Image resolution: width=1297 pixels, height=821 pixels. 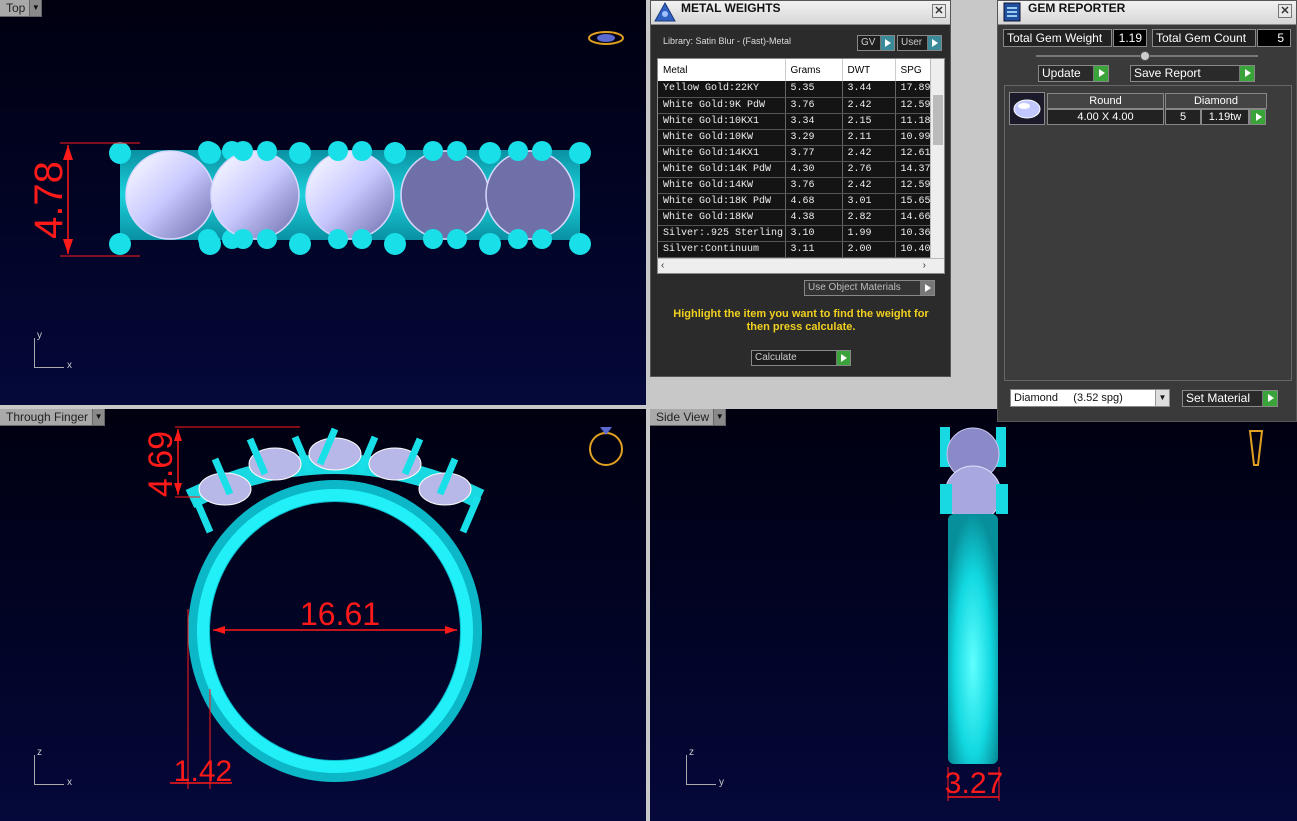 I want to click on top-dimension-label: 4.78, so click(x=49, y=200).